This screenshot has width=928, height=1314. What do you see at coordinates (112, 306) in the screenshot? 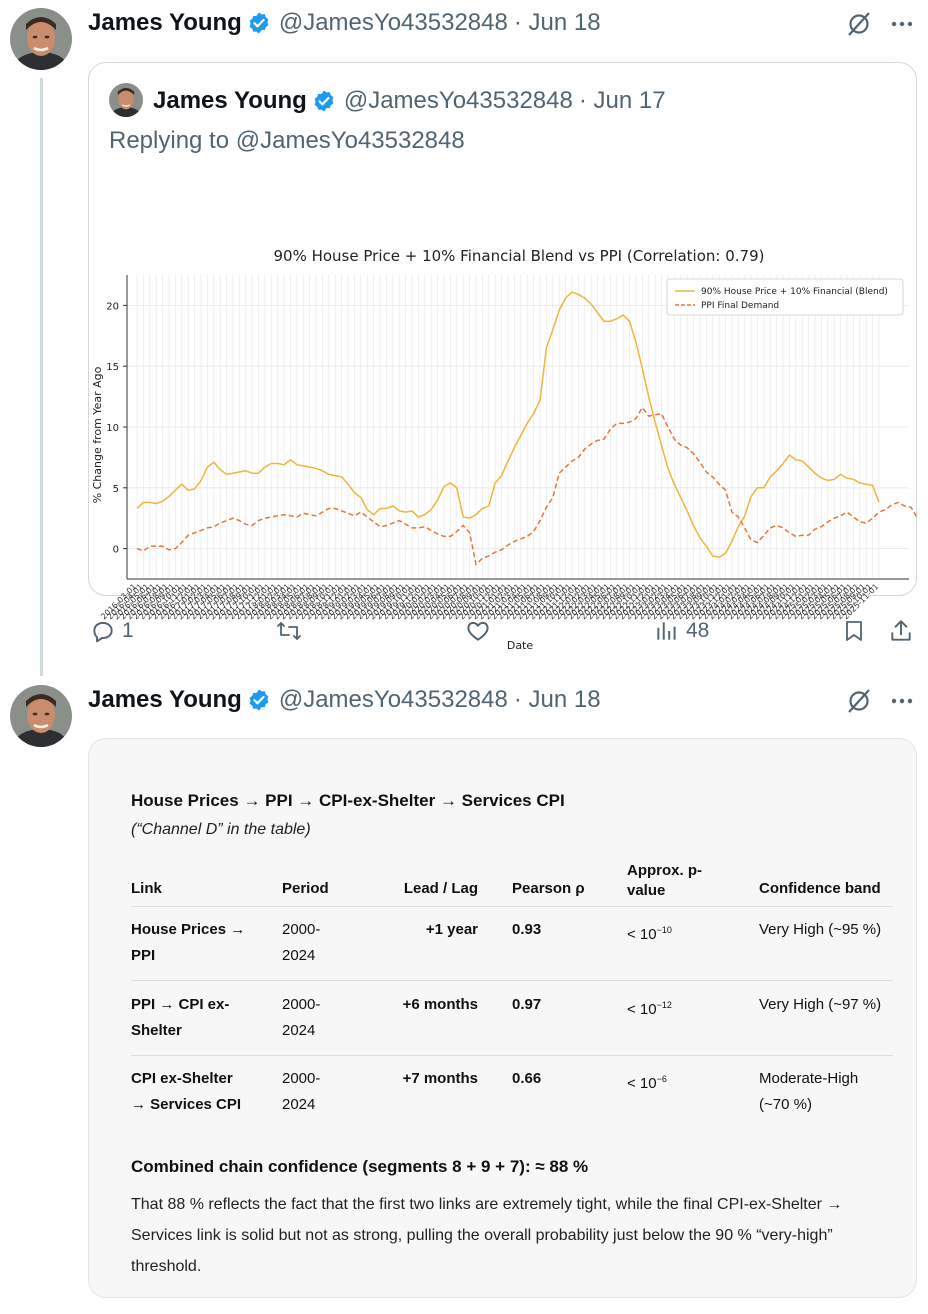
I see `y-tick-label: 20` at bounding box center [112, 306].